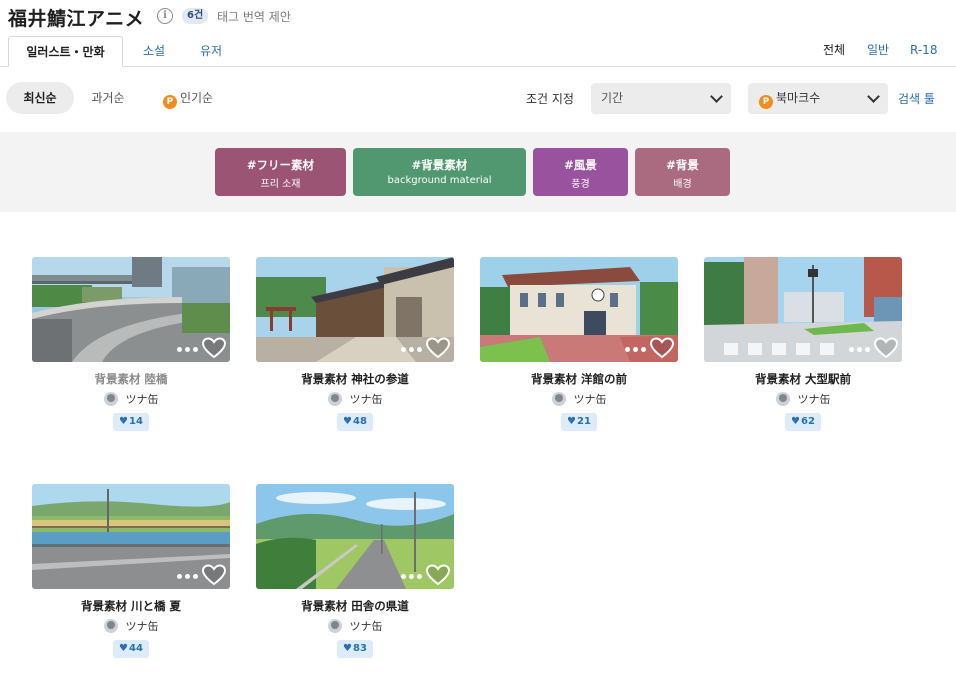 This screenshot has width=956, height=678. I want to click on rating-r18: R-18, so click(923, 51).